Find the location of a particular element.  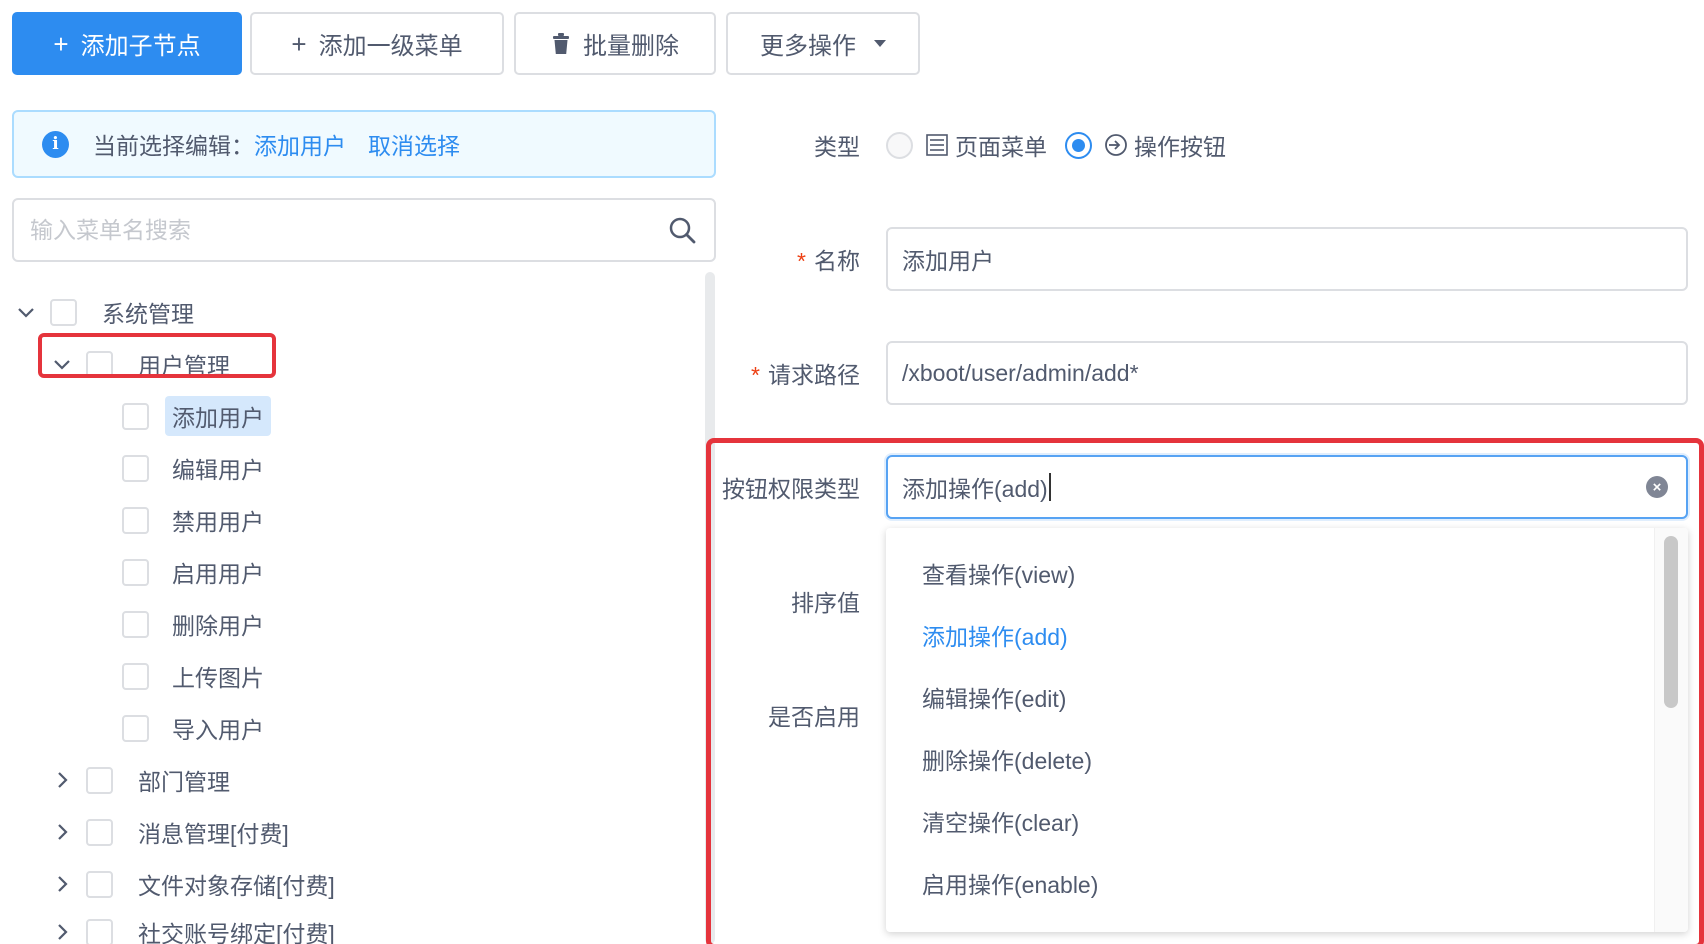

alert-prefix: 当前选择编辑： is located at coordinates (173, 146).